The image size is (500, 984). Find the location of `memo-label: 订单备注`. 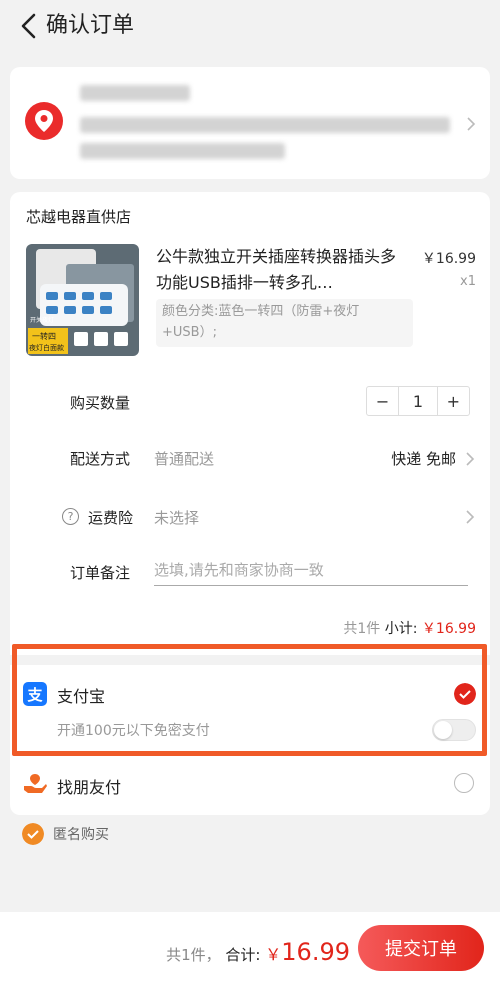

memo-label: 订单备注 is located at coordinates (100, 573).